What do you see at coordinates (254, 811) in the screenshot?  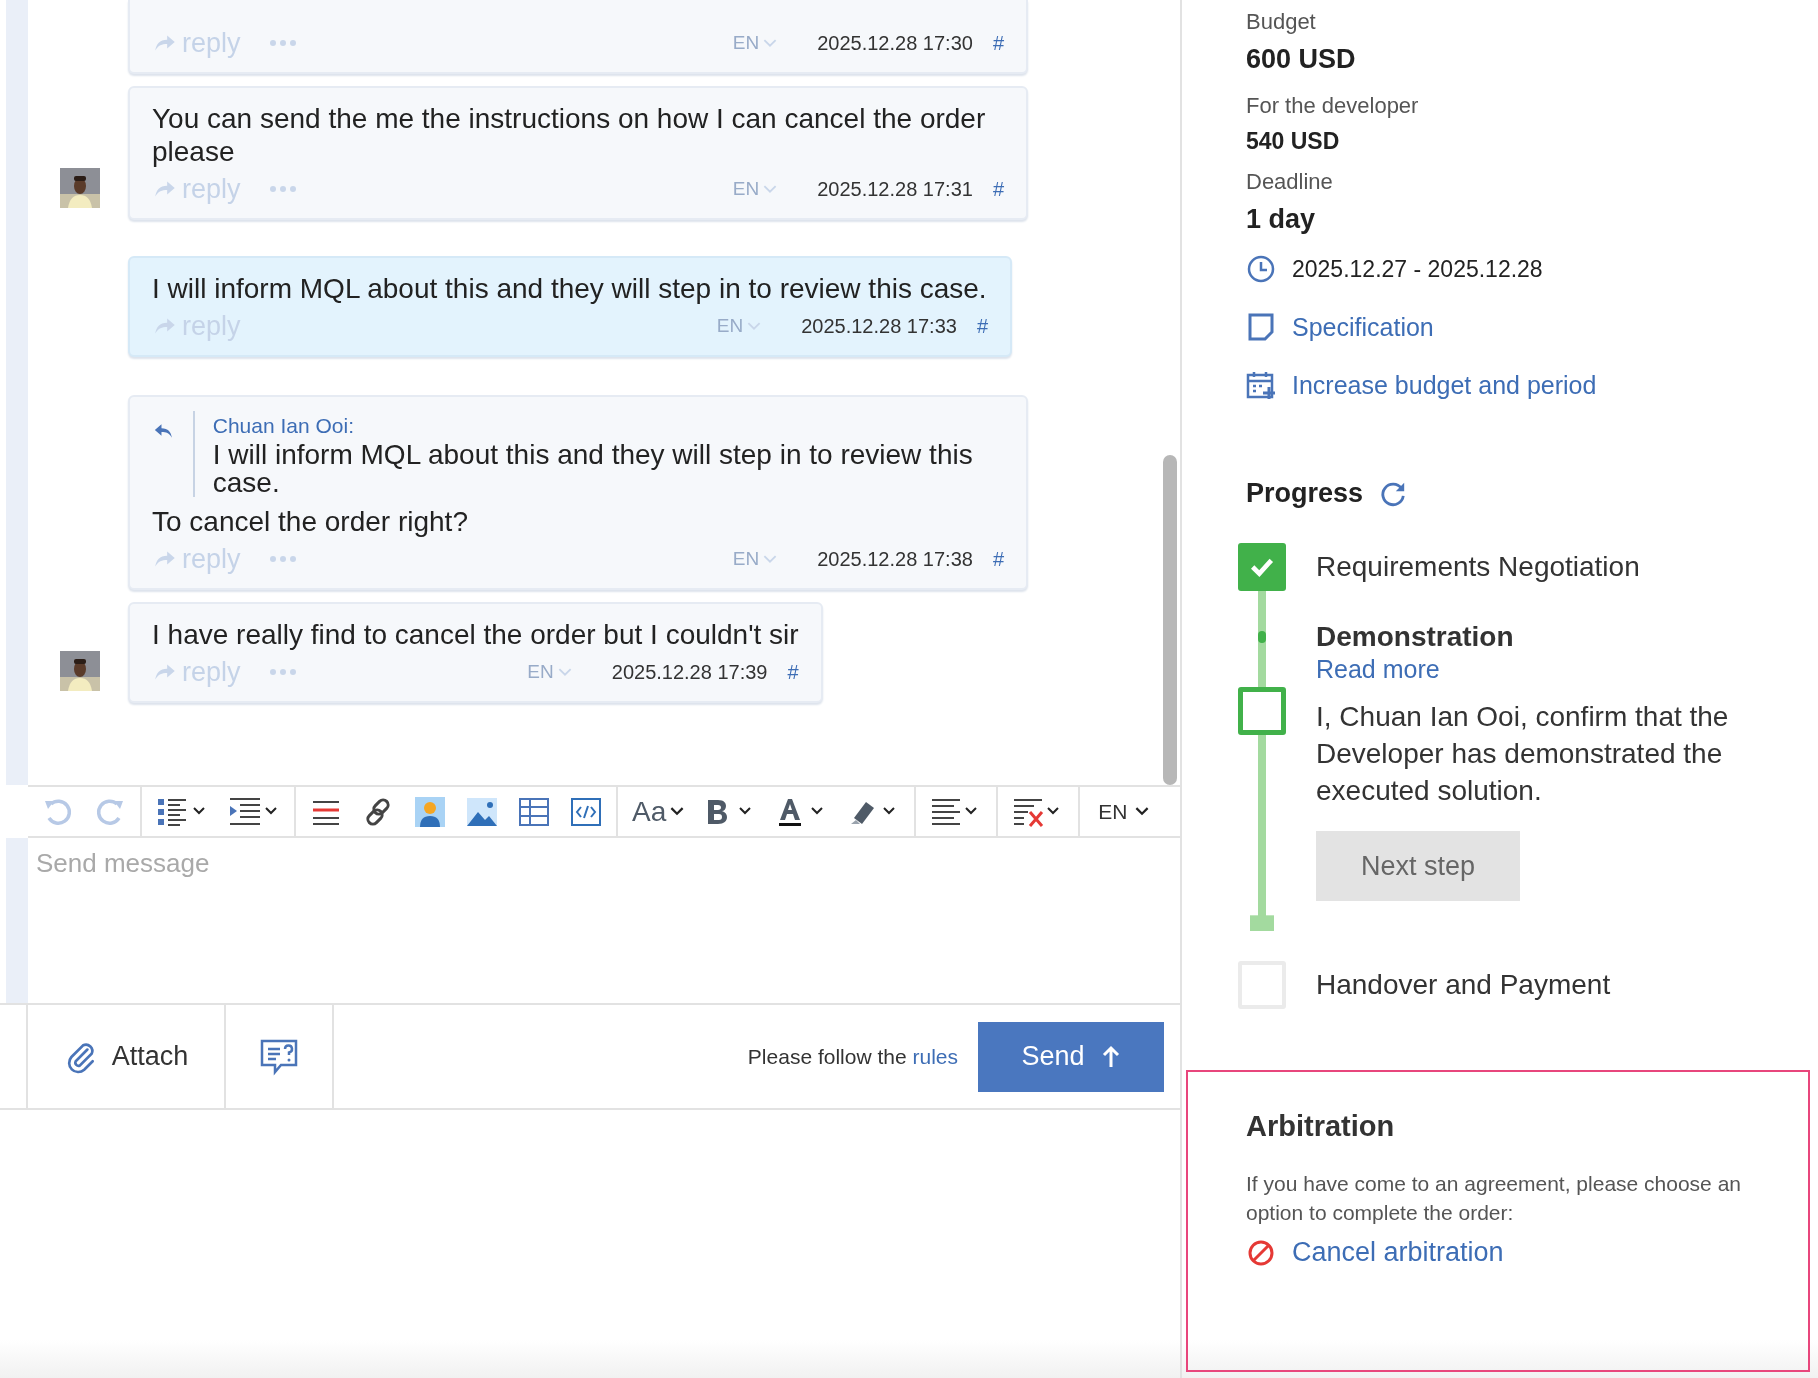 I see `indent-icon` at bounding box center [254, 811].